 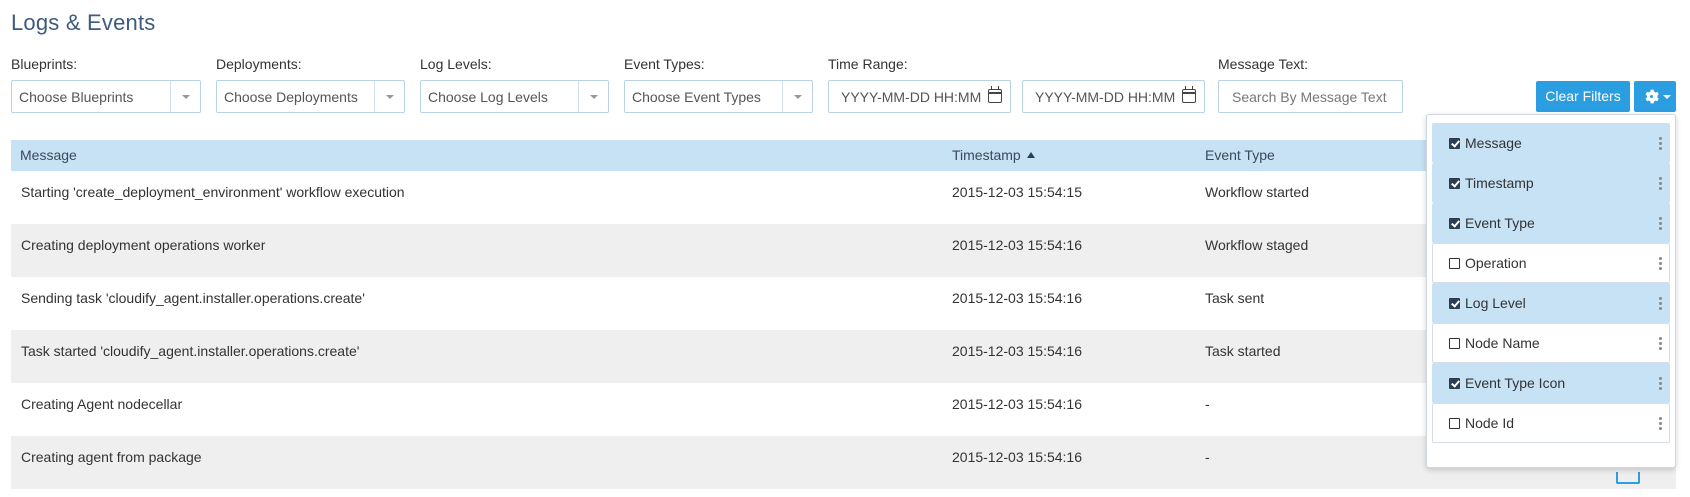 What do you see at coordinates (911, 97) in the screenshot?
I see `time-range-from-placeholder: YYYY-MM-DD HH:MM` at bounding box center [911, 97].